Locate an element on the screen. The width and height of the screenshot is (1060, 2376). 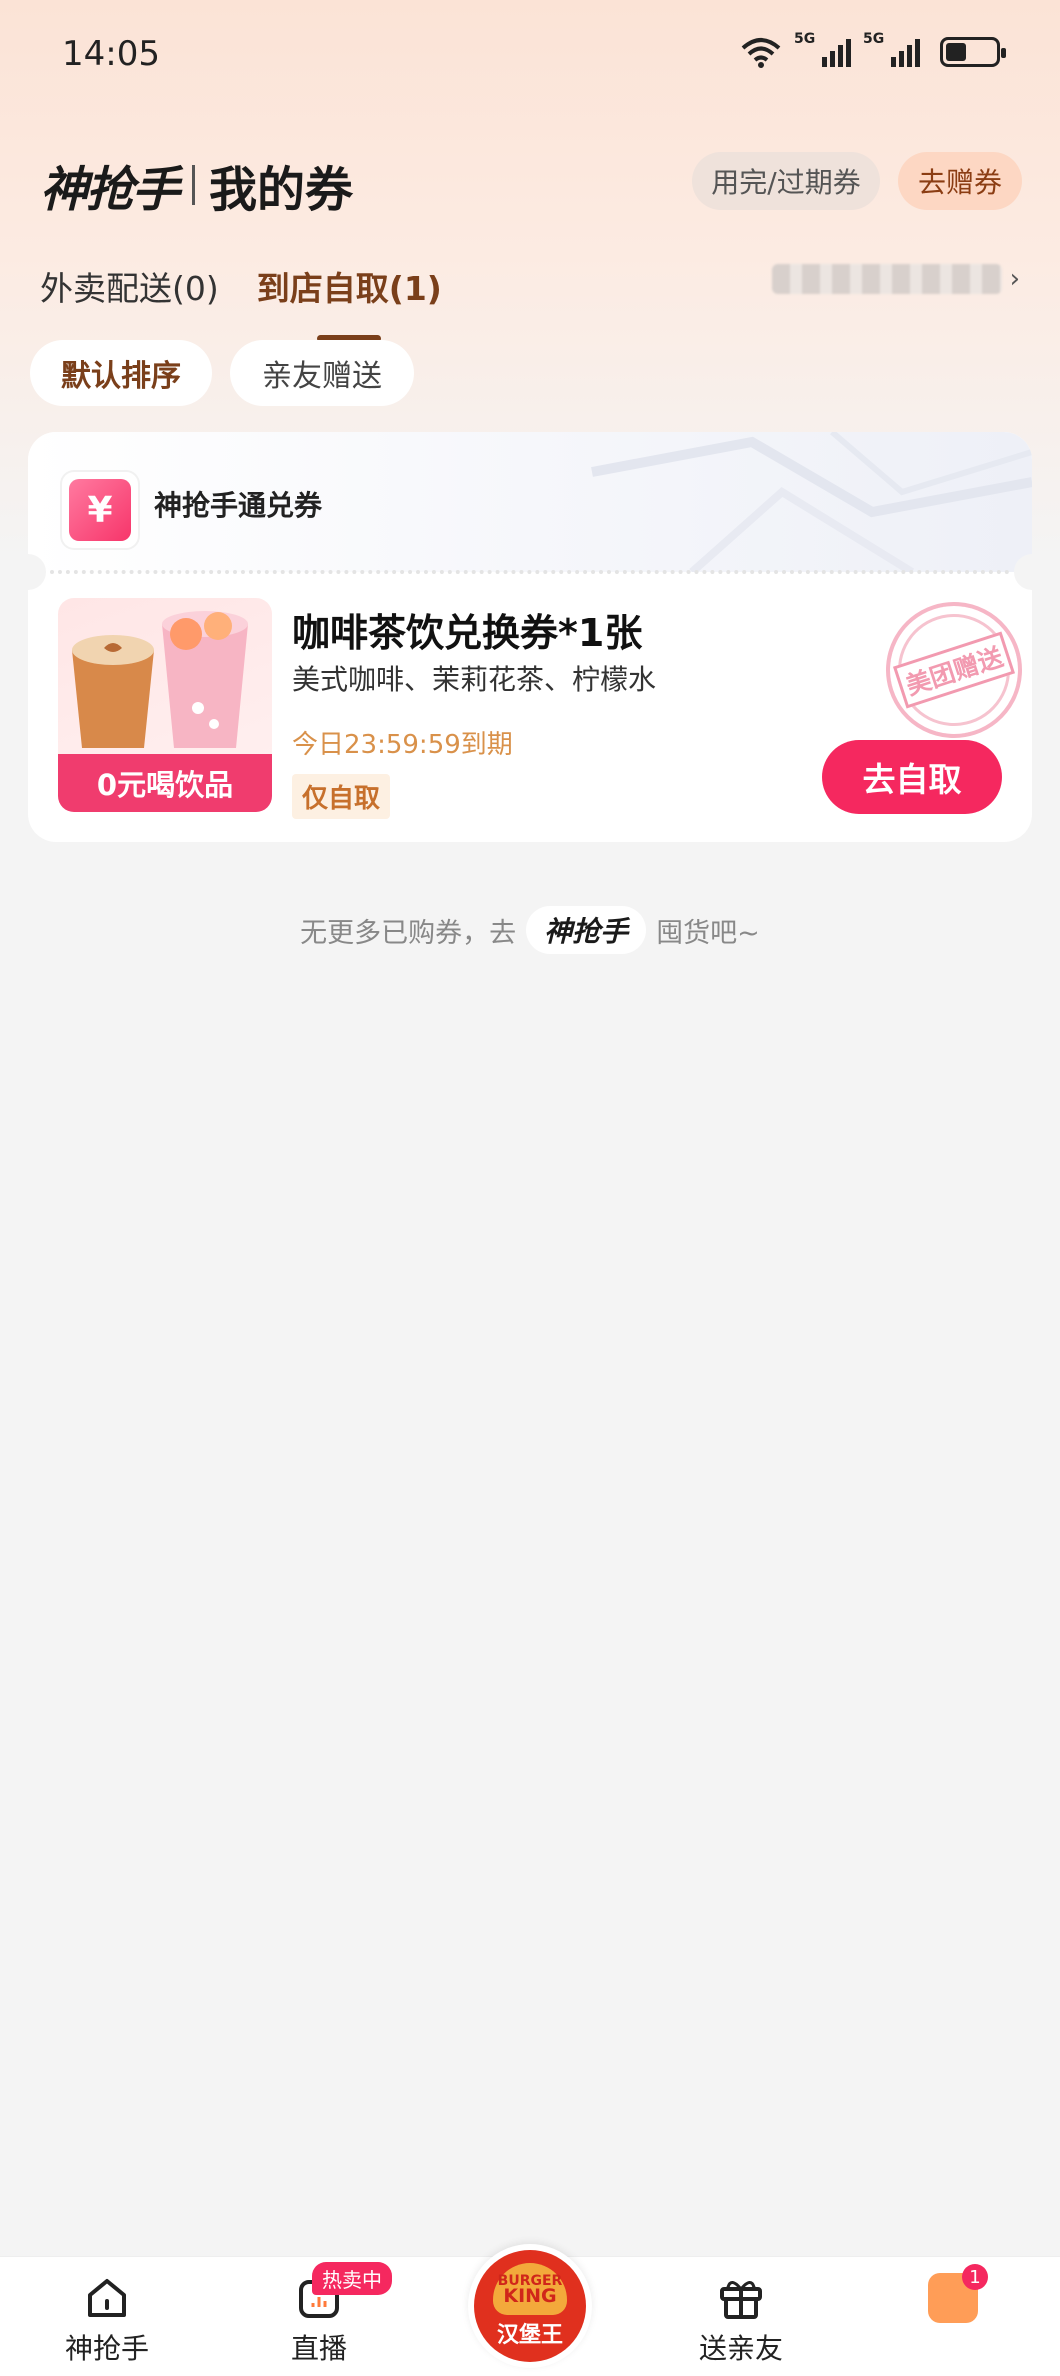
hot-selling-badge: 热卖中 is located at coordinates (352, 2278).